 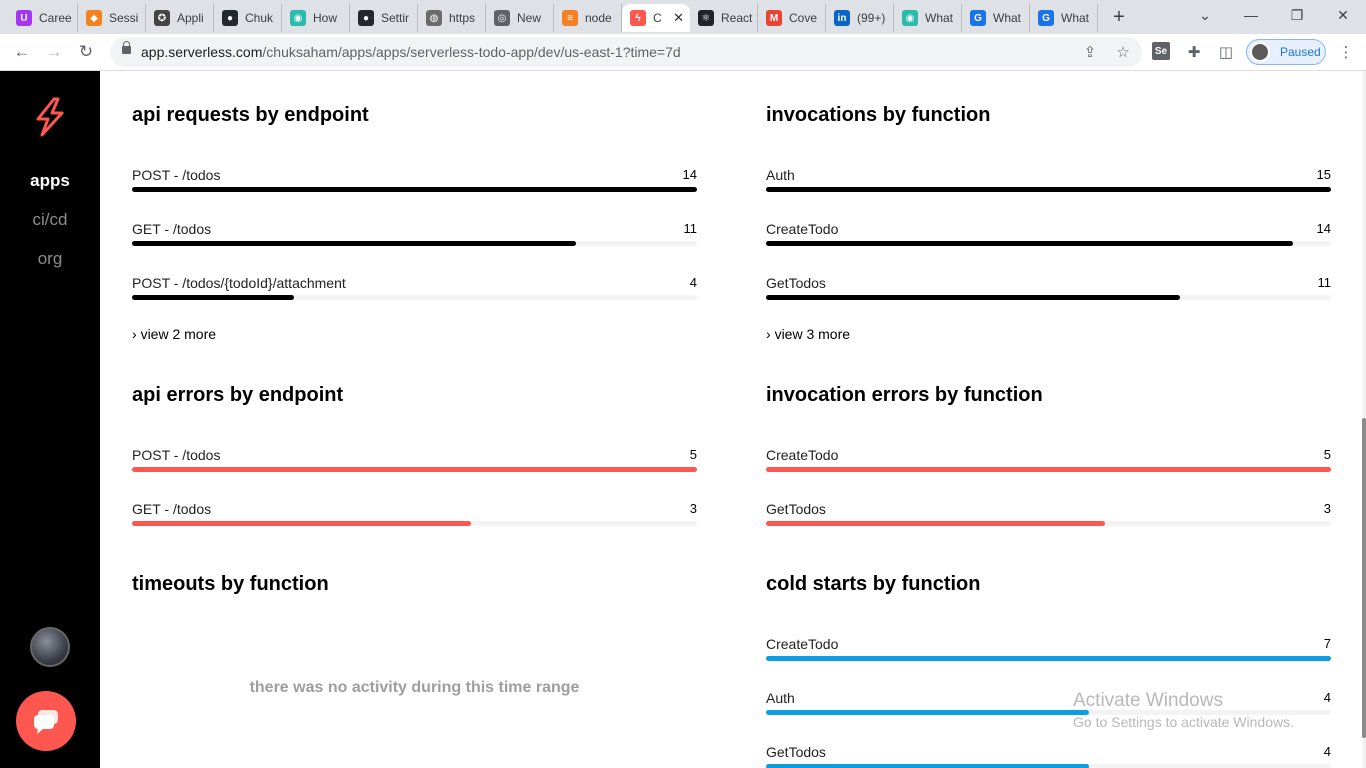 I want to click on close-window-button: ✕, so click(x=1343, y=15).